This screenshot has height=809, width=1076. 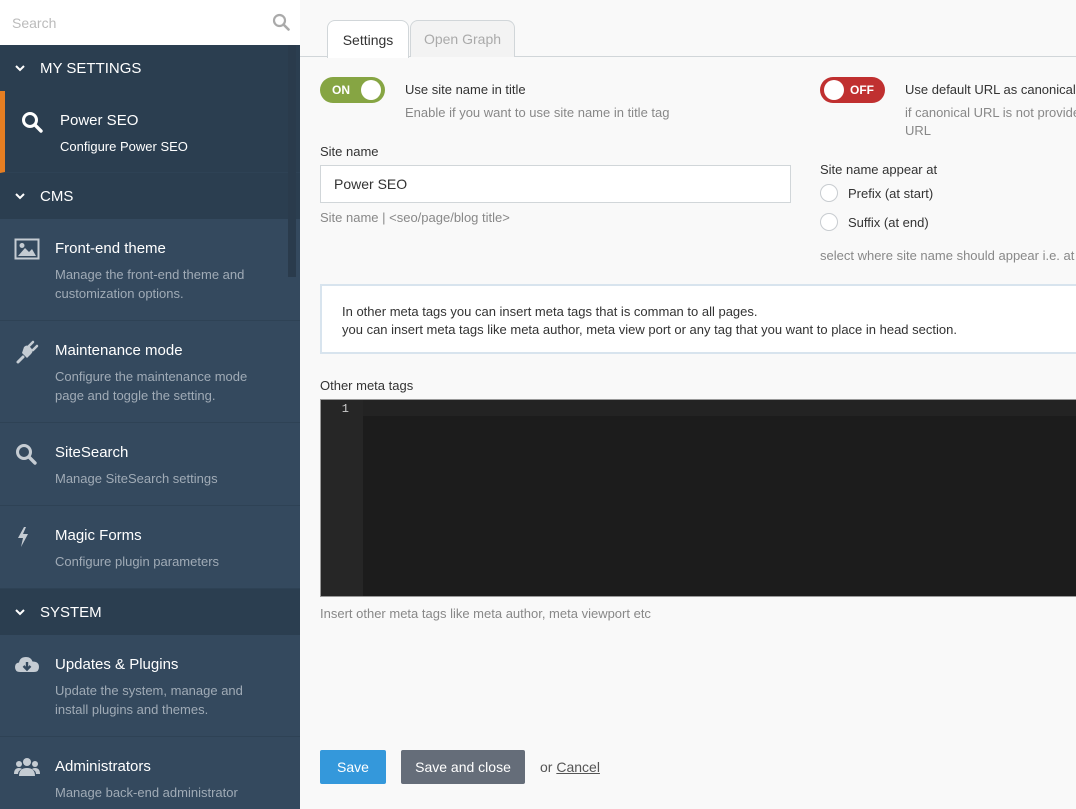 What do you see at coordinates (119, 350) in the screenshot?
I see `sidebar-item-title: Maintenance mode` at bounding box center [119, 350].